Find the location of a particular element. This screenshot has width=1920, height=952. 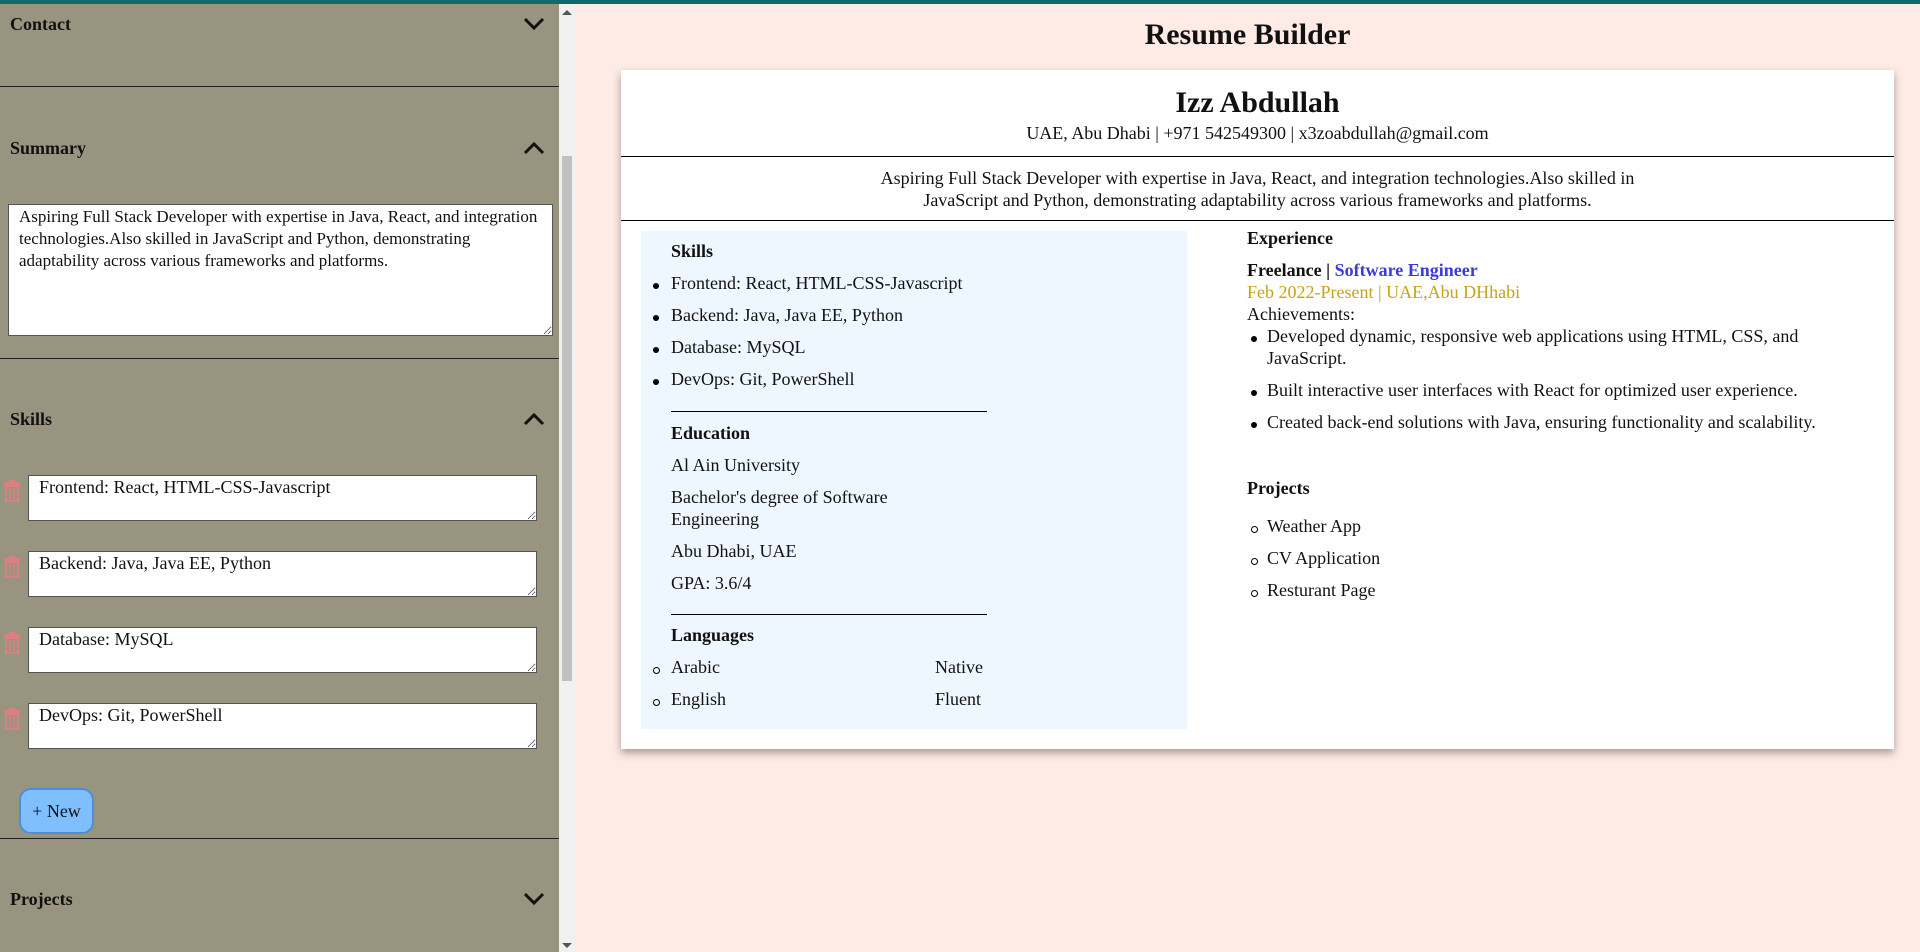

education-heading: Education is located at coordinates (711, 433).